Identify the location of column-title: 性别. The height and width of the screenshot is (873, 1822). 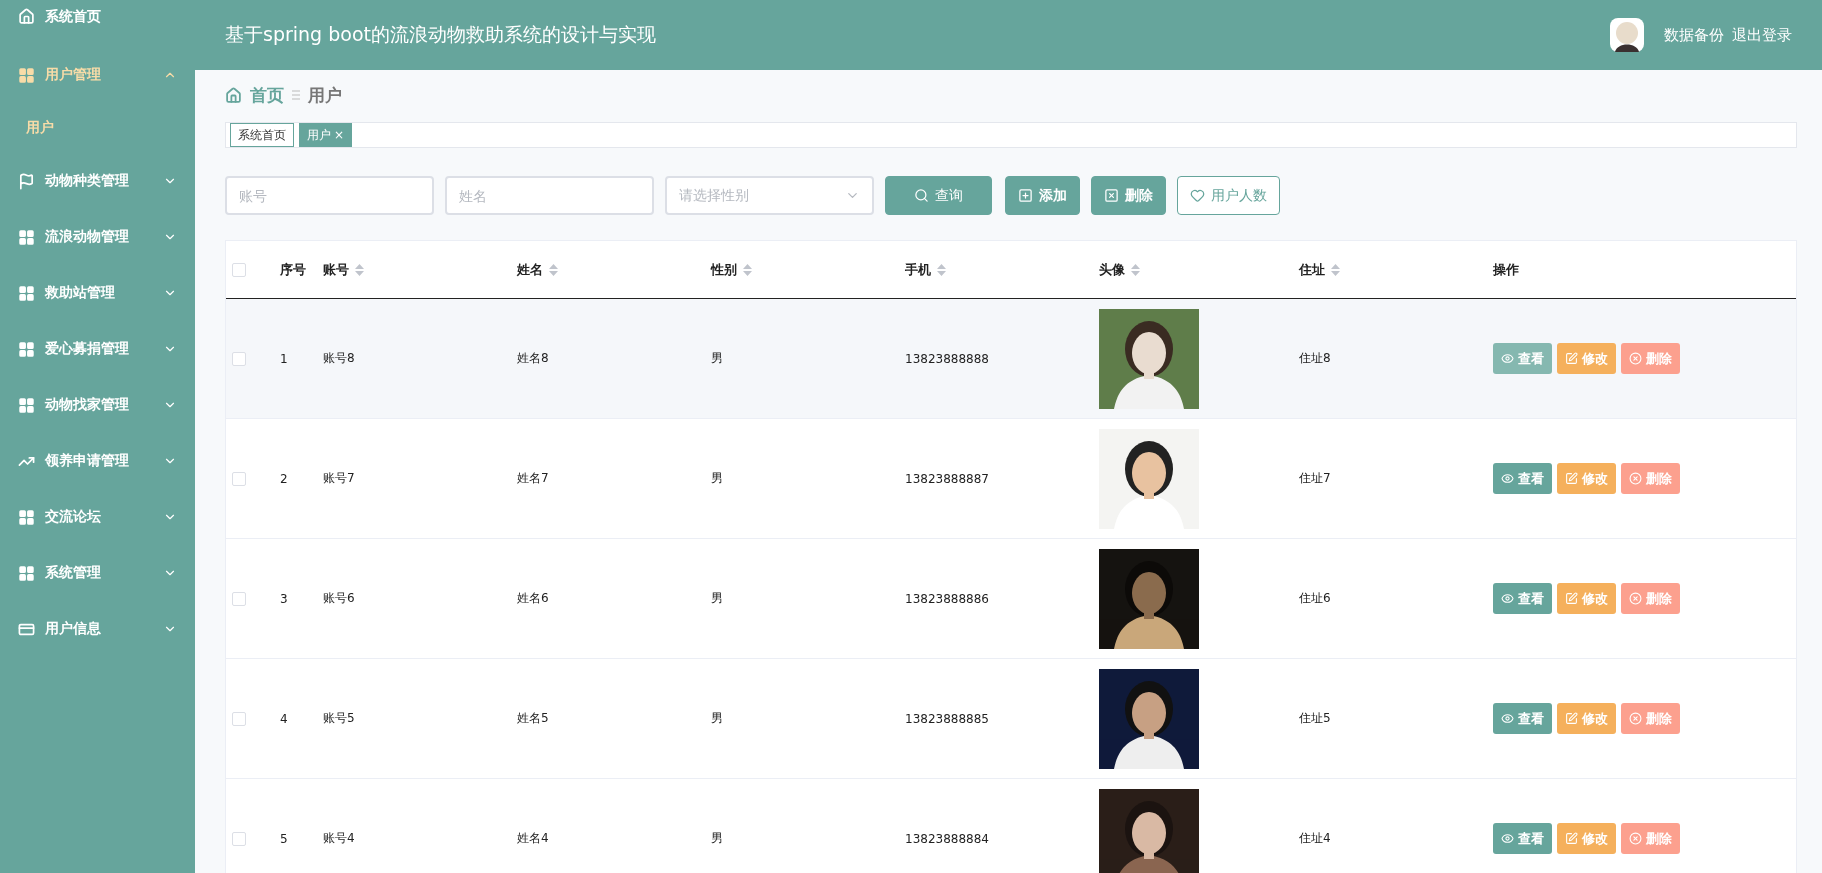
(724, 269).